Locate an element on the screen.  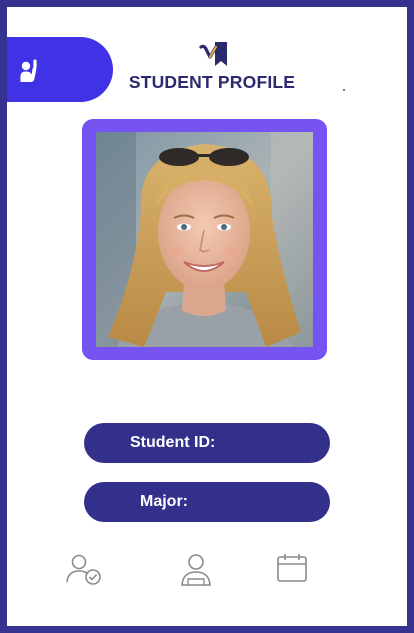
major-label: Major: is located at coordinates (164, 501).